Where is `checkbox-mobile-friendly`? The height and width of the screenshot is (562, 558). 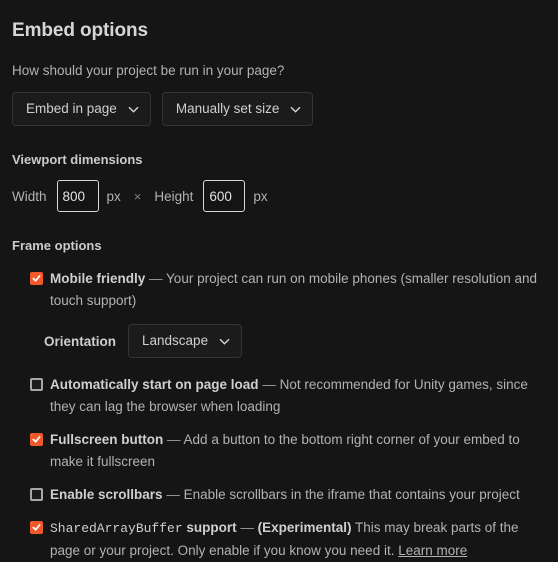
checkbox-mobile-friendly is located at coordinates (36, 278).